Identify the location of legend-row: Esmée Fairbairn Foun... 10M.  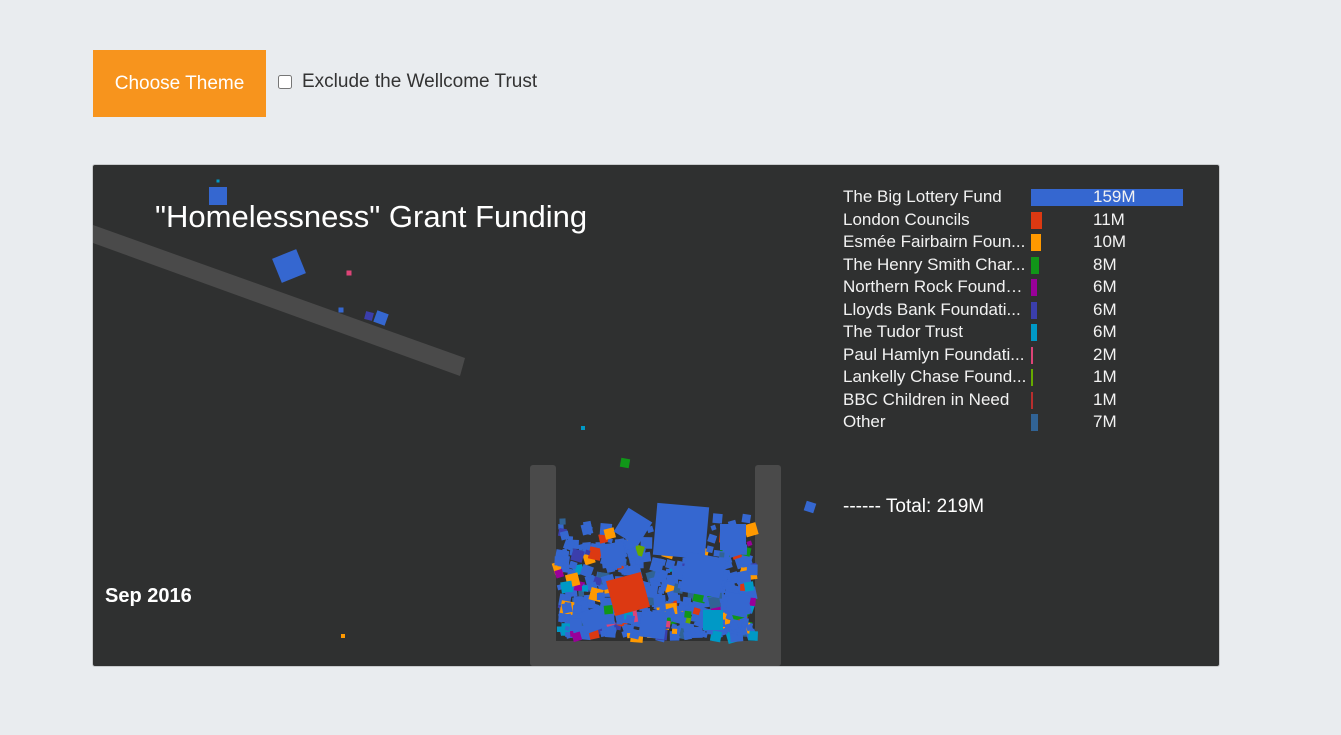
(1018, 242).